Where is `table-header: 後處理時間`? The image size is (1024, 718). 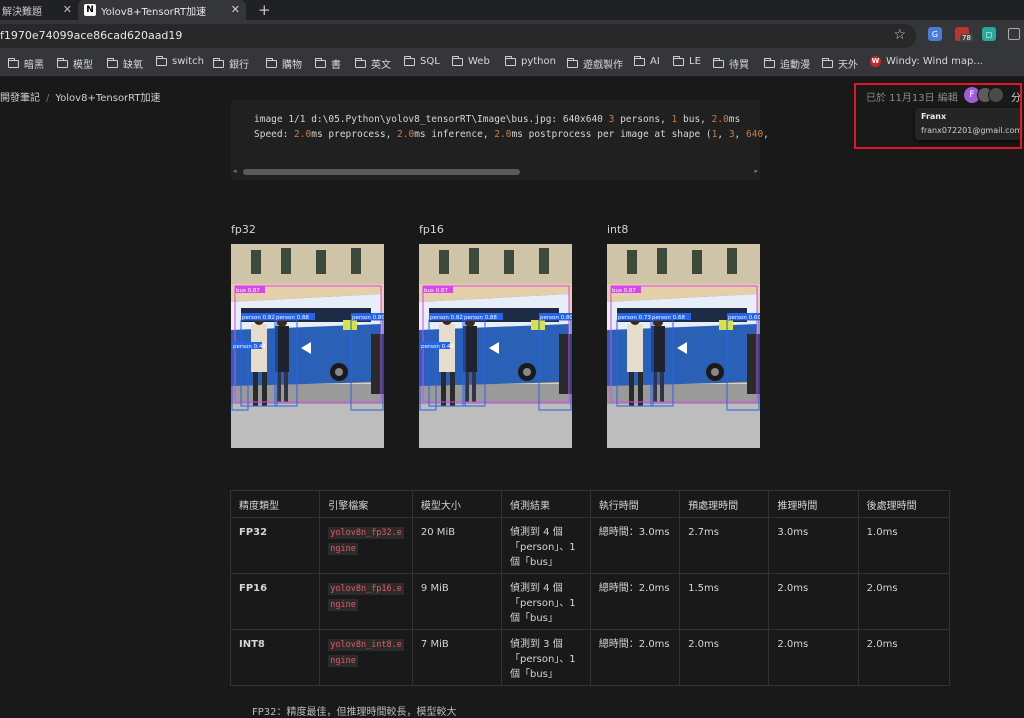
table-header: 後處理時間 is located at coordinates (904, 504).